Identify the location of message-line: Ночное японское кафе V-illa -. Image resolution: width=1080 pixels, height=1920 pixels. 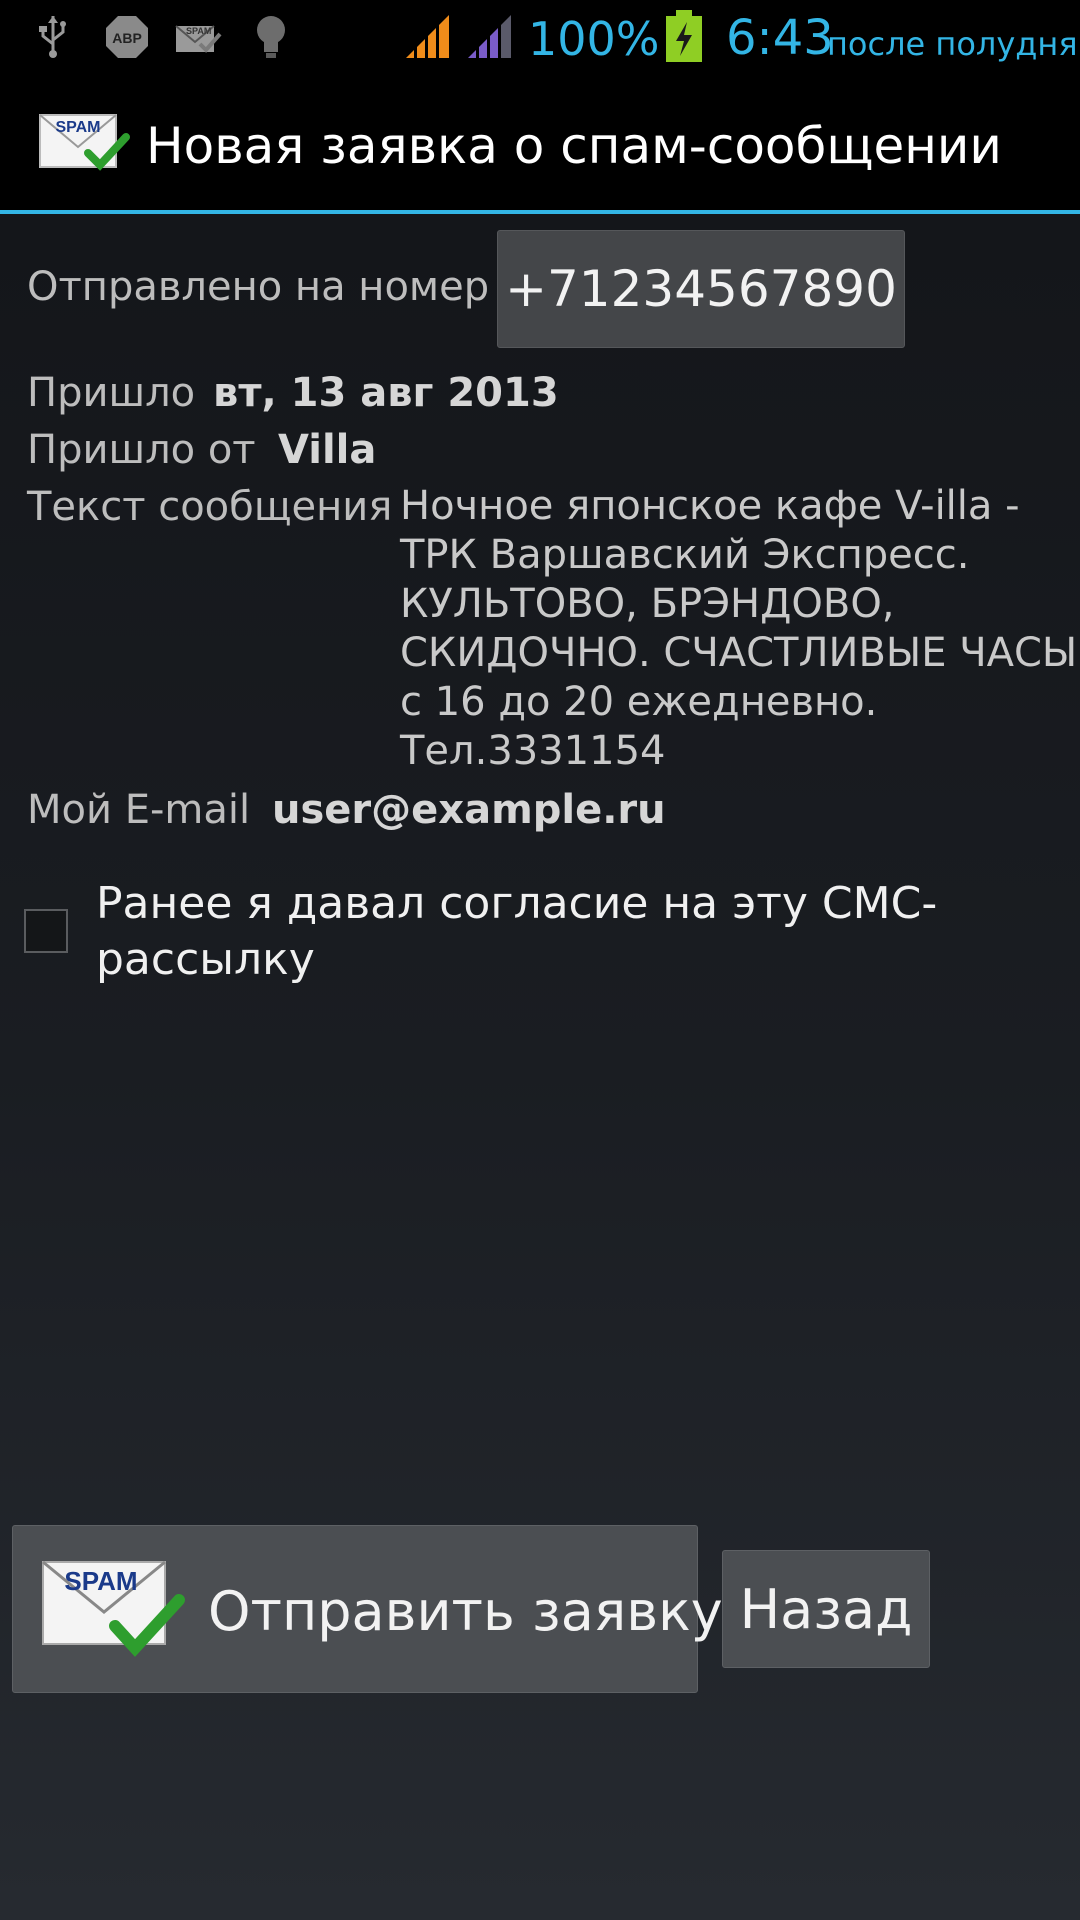
(710, 506).